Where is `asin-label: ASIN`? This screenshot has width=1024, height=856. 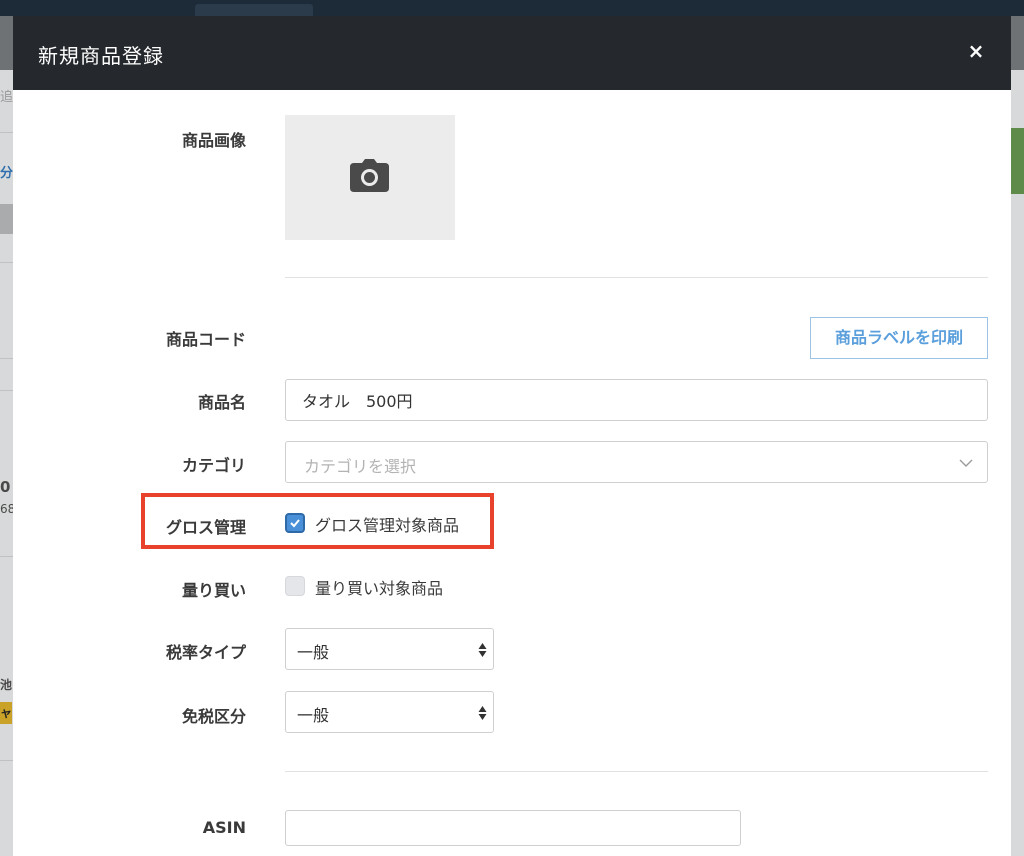 asin-label: ASIN is located at coordinates (224, 827).